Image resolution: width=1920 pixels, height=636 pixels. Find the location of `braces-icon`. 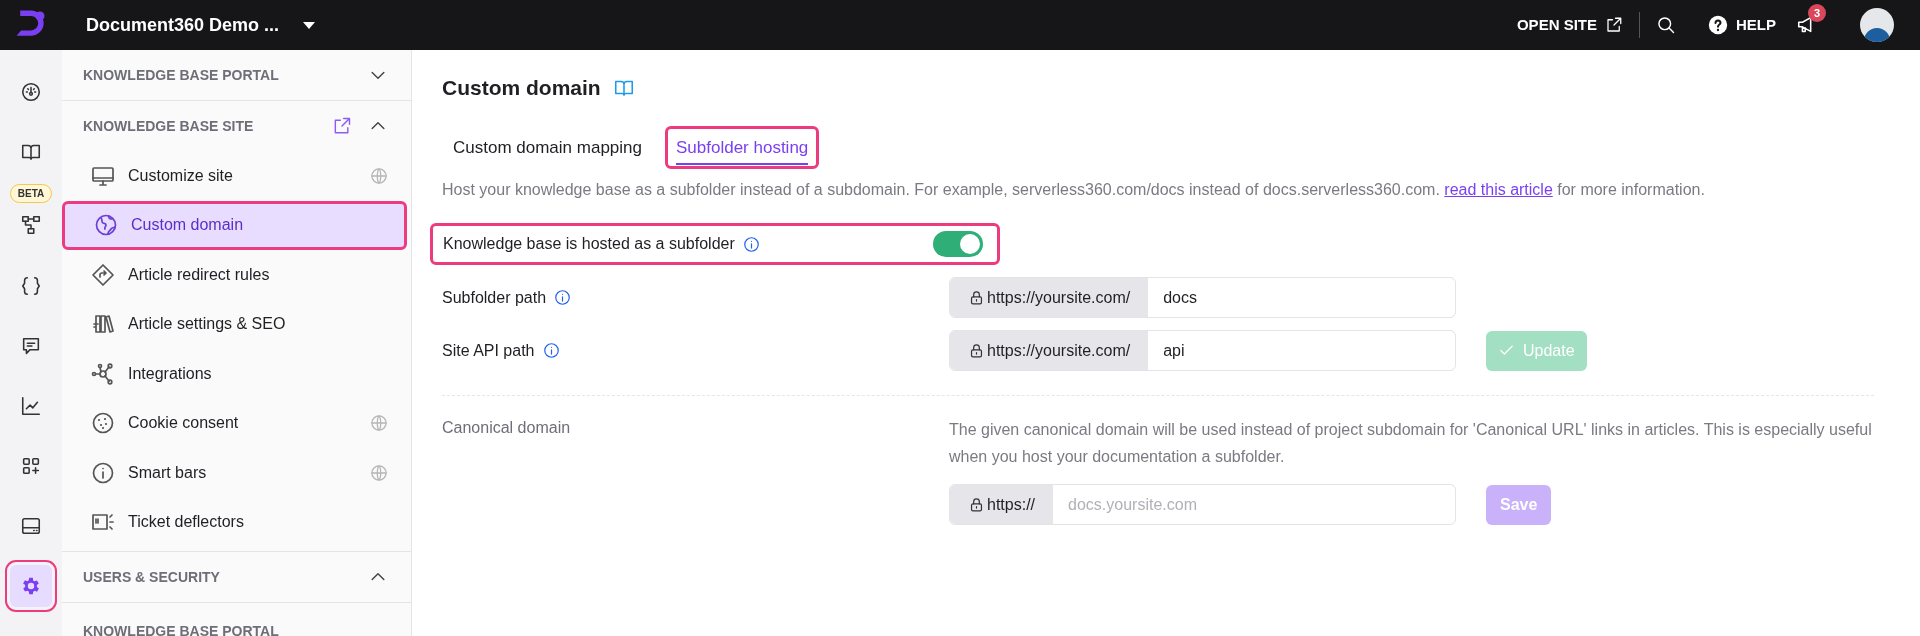

braces-icon is located at coordinates (31, 286).